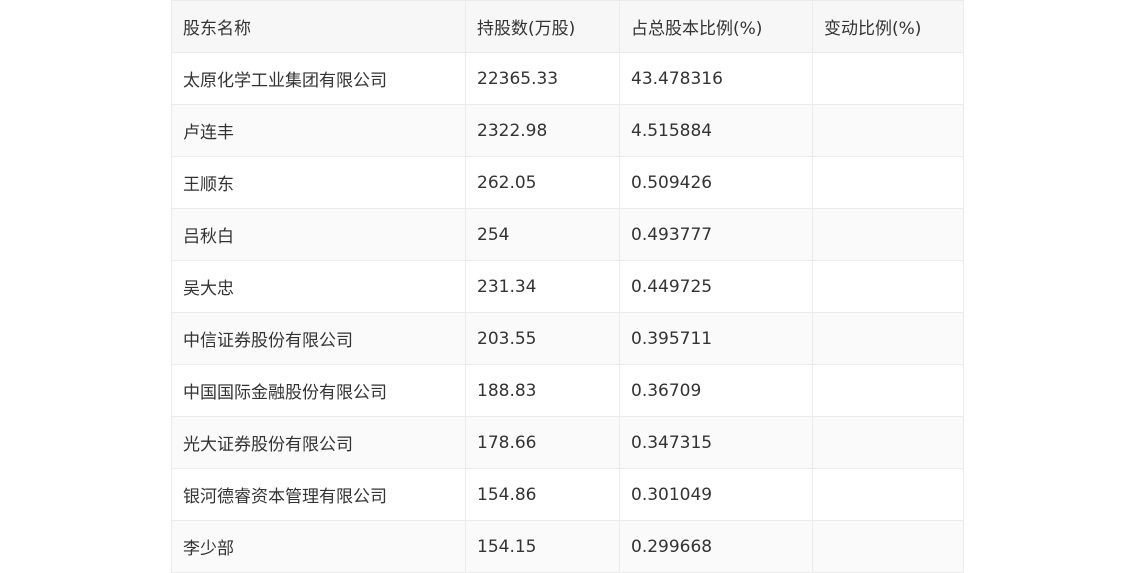 Image resolution: width=1134 pixels, height=573 pixels. I want to click on table-row: 吕秋白 254 0.493777, so click(567, 234).